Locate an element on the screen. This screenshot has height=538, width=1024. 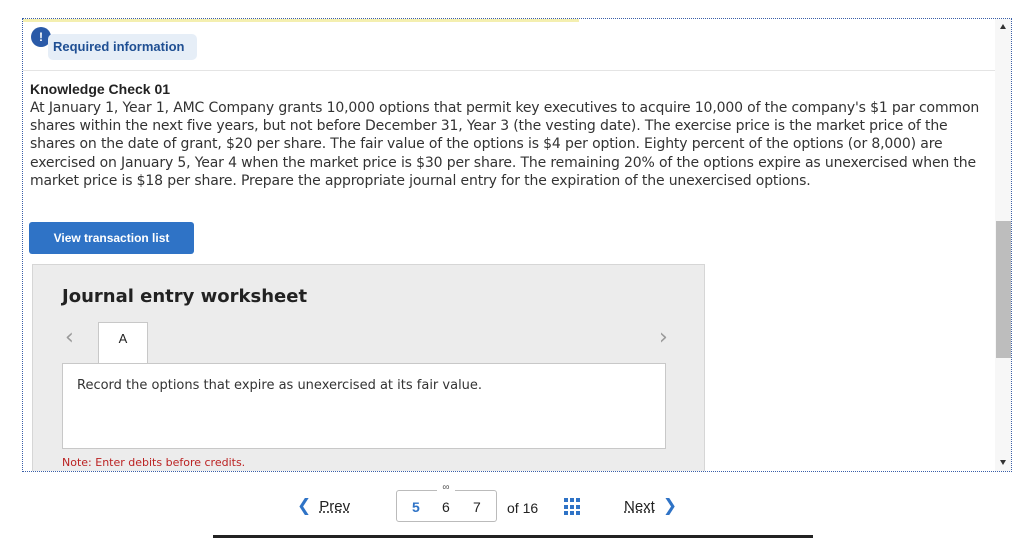
question-title: Knowledge Check 01 is located at coordinates (100, 89).